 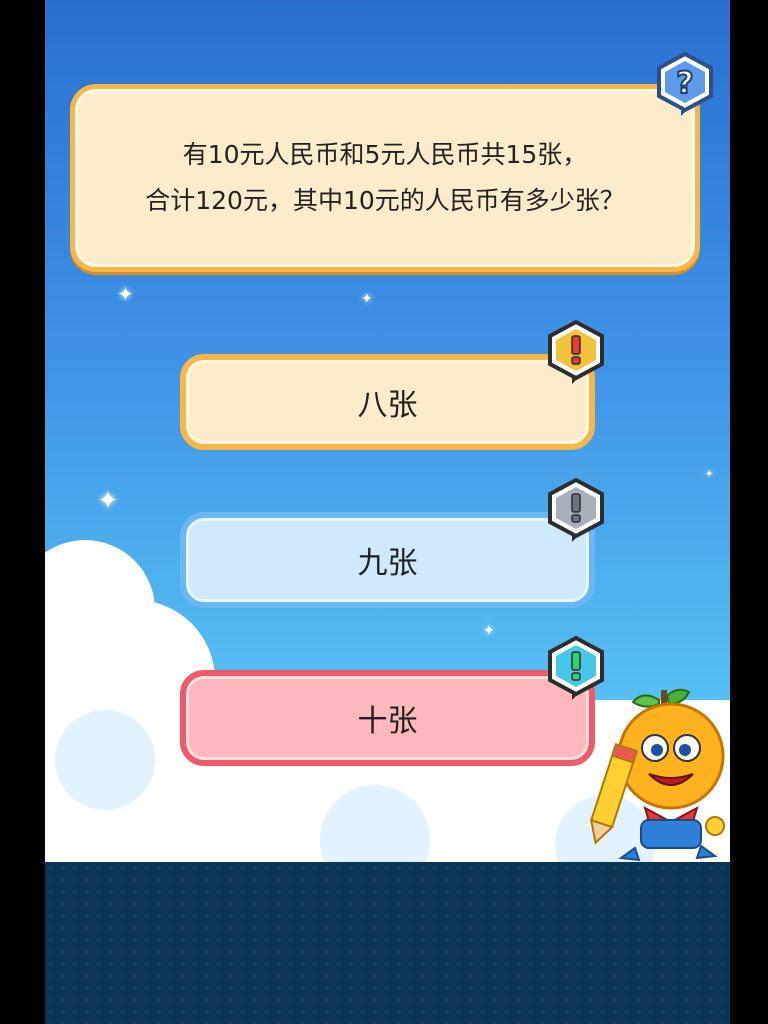 What do you see at coordinates (385, 200) in the screenshot?
I see `question-line-2: 合计120元，其中10元的人民币有多少张？` at bounding box center [385, 200].